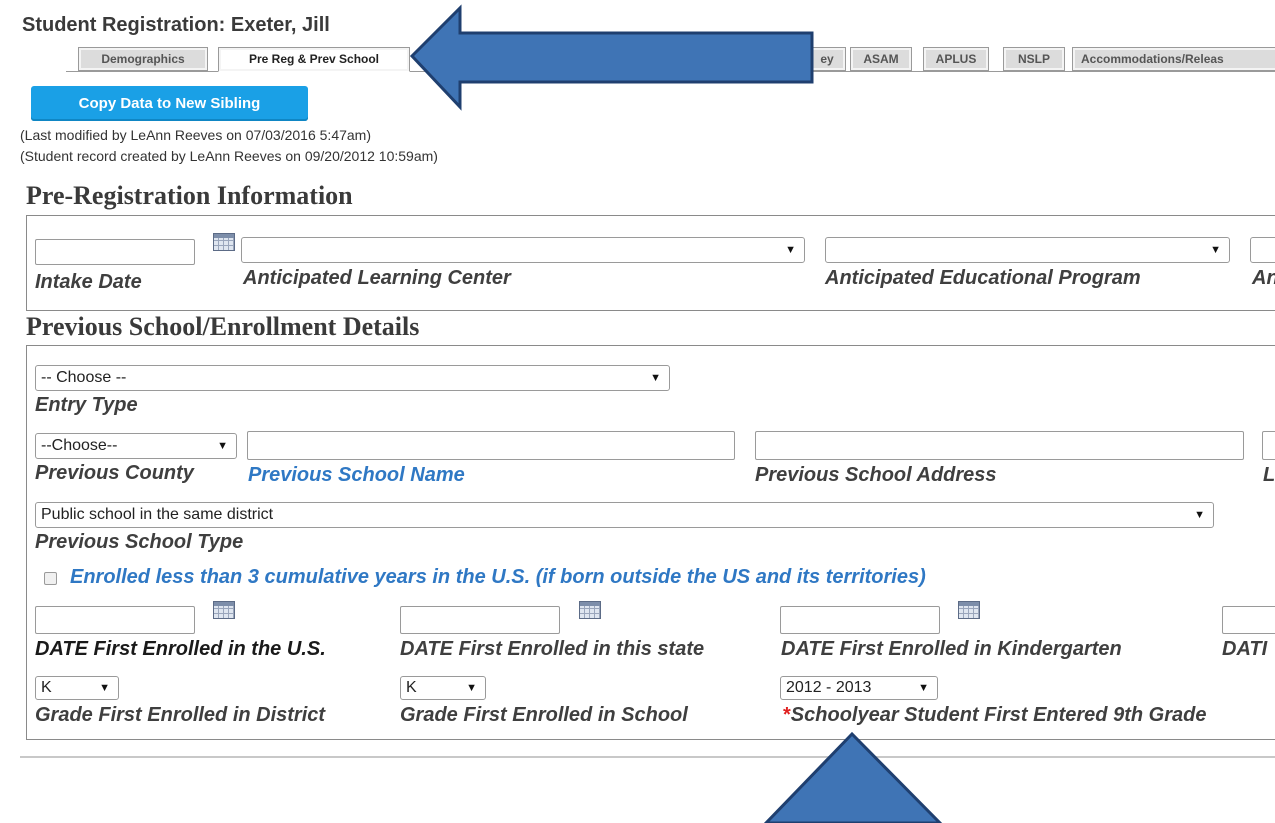 The image size is (1275, 823). What do you see at coordinates (611, 57) in the screenshot?
I see `annotation-arrow-left` at bounding box center [611, 57].